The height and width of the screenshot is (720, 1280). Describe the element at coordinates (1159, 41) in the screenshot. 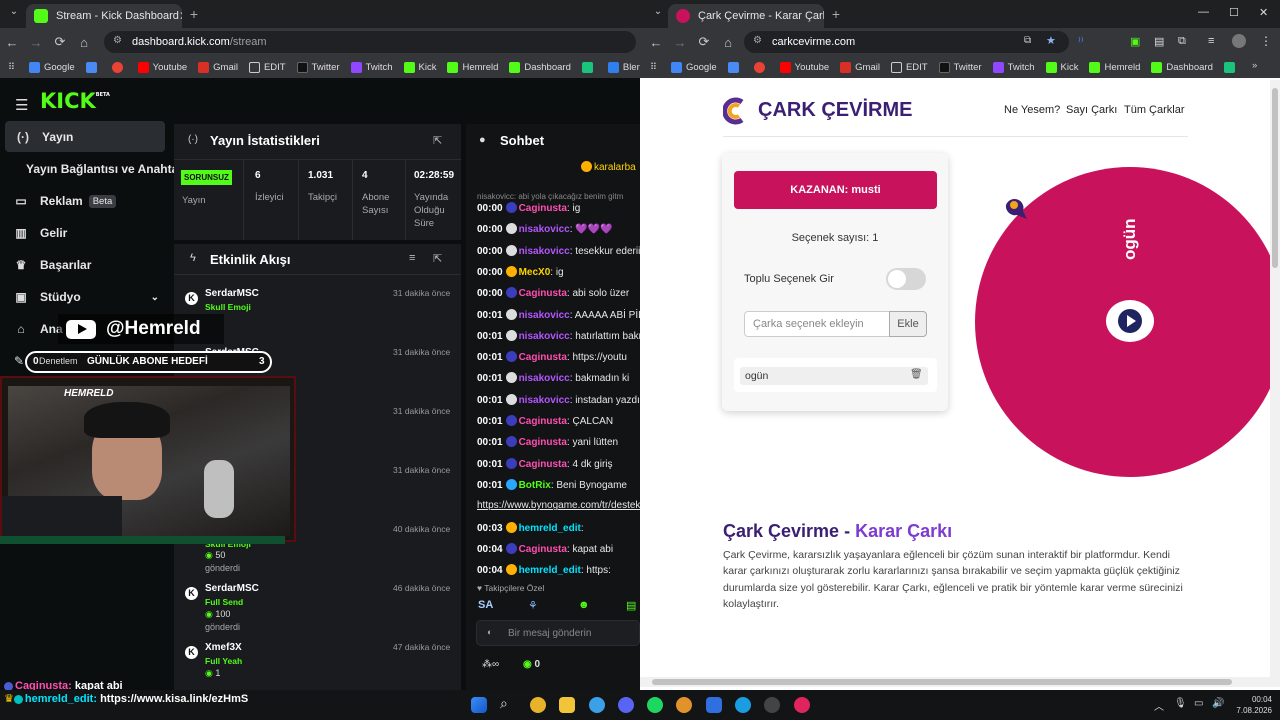

I see `extension-icon: ▤` at that location.